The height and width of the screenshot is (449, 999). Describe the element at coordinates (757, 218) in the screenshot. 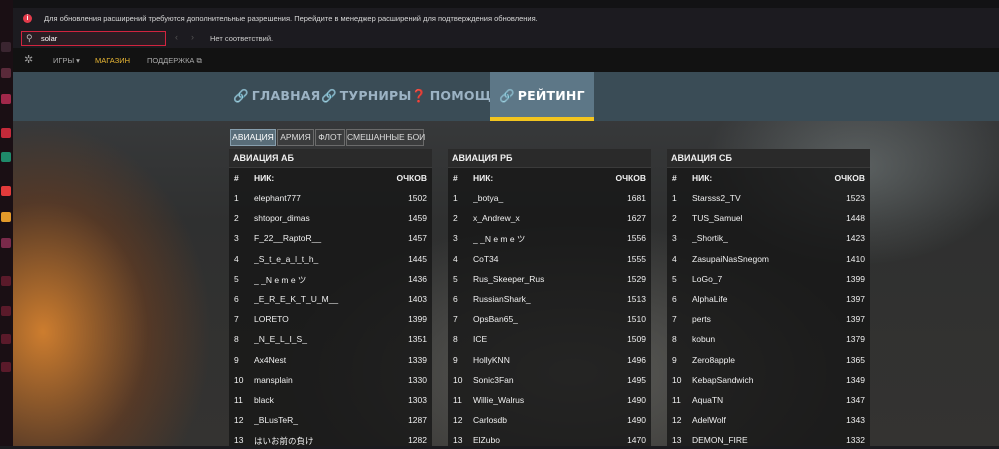

I see `nick-cell: TUS_Samuel` at that location.